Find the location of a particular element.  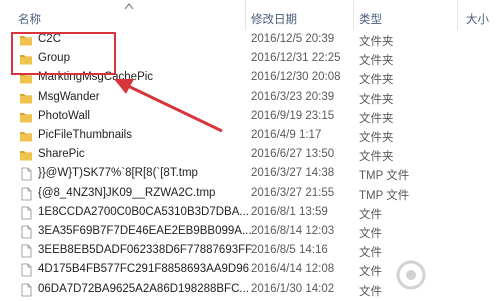

file-row: MarktingMsgCachePic 2016/12/30 20:08 文件夹 is located at coordinates (250, 78).